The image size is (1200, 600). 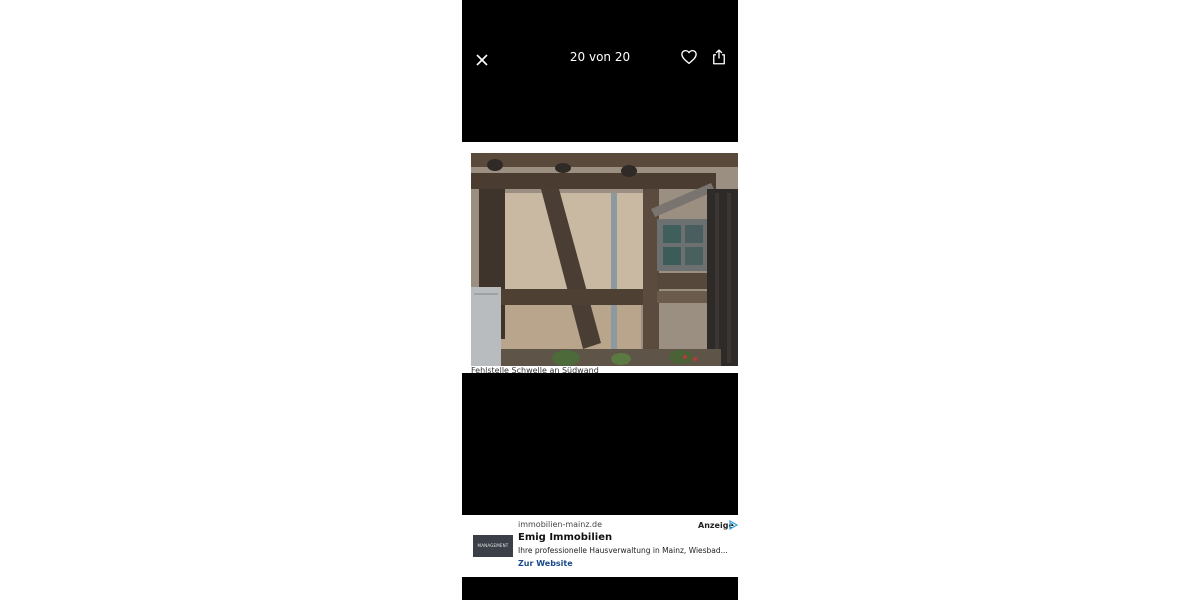 I want to click on adchoices-icon, so click(x=733, y=523).